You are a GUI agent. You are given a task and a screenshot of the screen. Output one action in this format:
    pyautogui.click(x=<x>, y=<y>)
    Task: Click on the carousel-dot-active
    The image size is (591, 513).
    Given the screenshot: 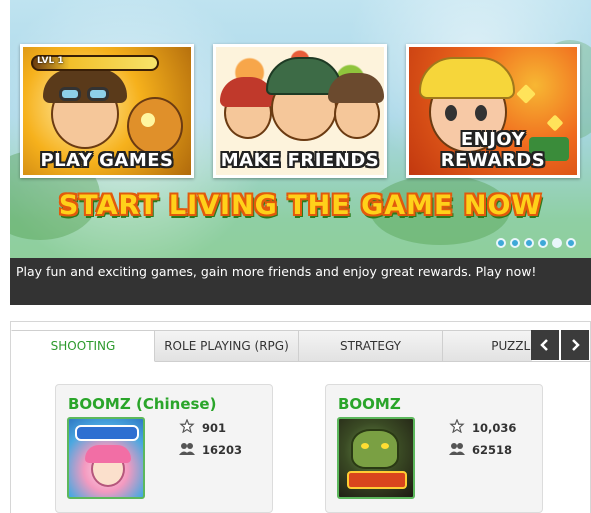 What is the action you would take?
    pyautogui.click(x=557, y=243)
    